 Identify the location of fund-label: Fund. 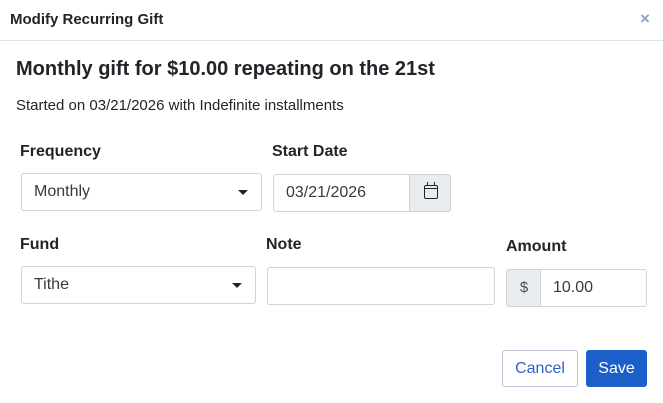
(40, 244).